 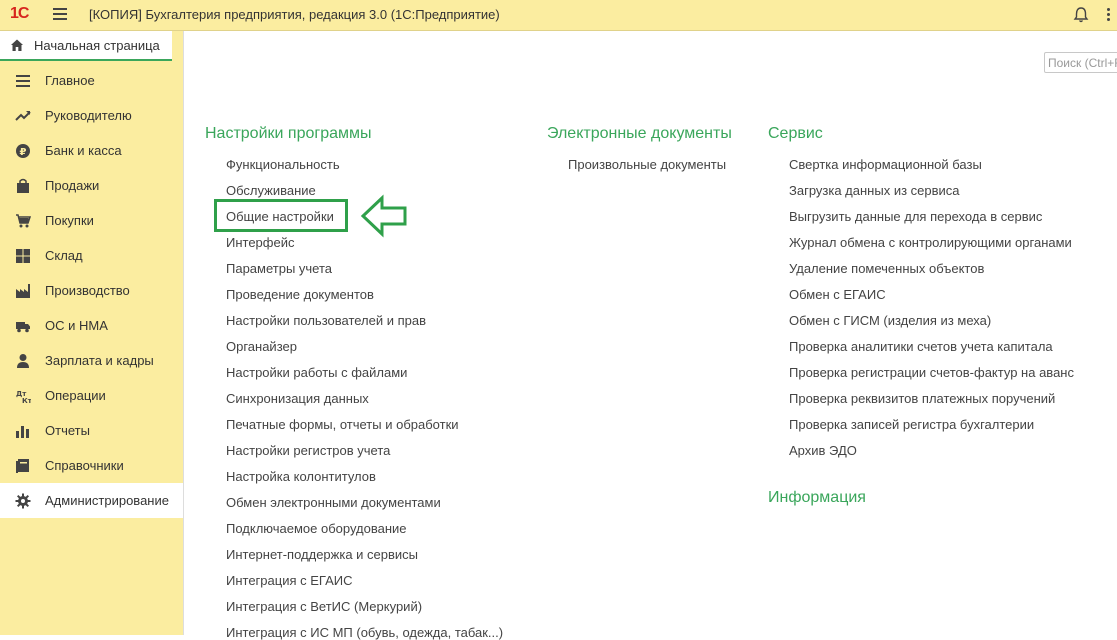 I want to click on dt-kt-icon: ДтКт, so click(x=23, y=397).